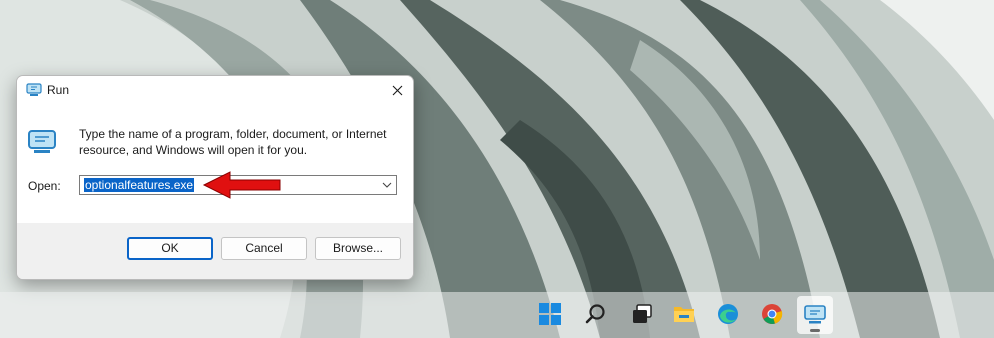  What do you see at coordinates (139, 185) in the screenshot?
I see `open-input-value: optionalfeatures.exe` at bounding box center [139, 185].